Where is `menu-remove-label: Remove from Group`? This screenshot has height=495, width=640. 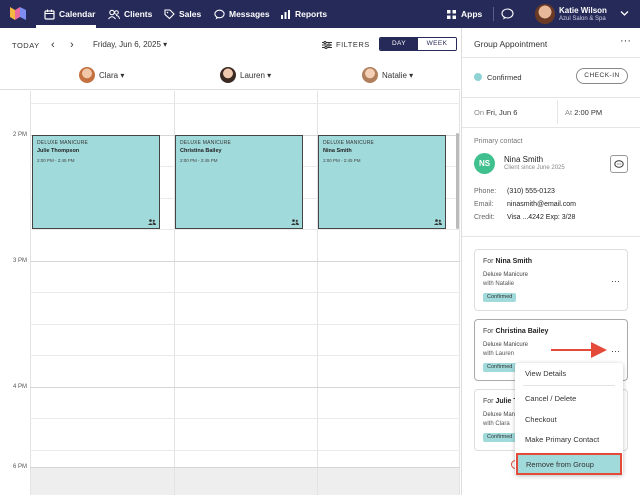 menu-remove-label: Remove from Group is located at coordinates (560, 464).